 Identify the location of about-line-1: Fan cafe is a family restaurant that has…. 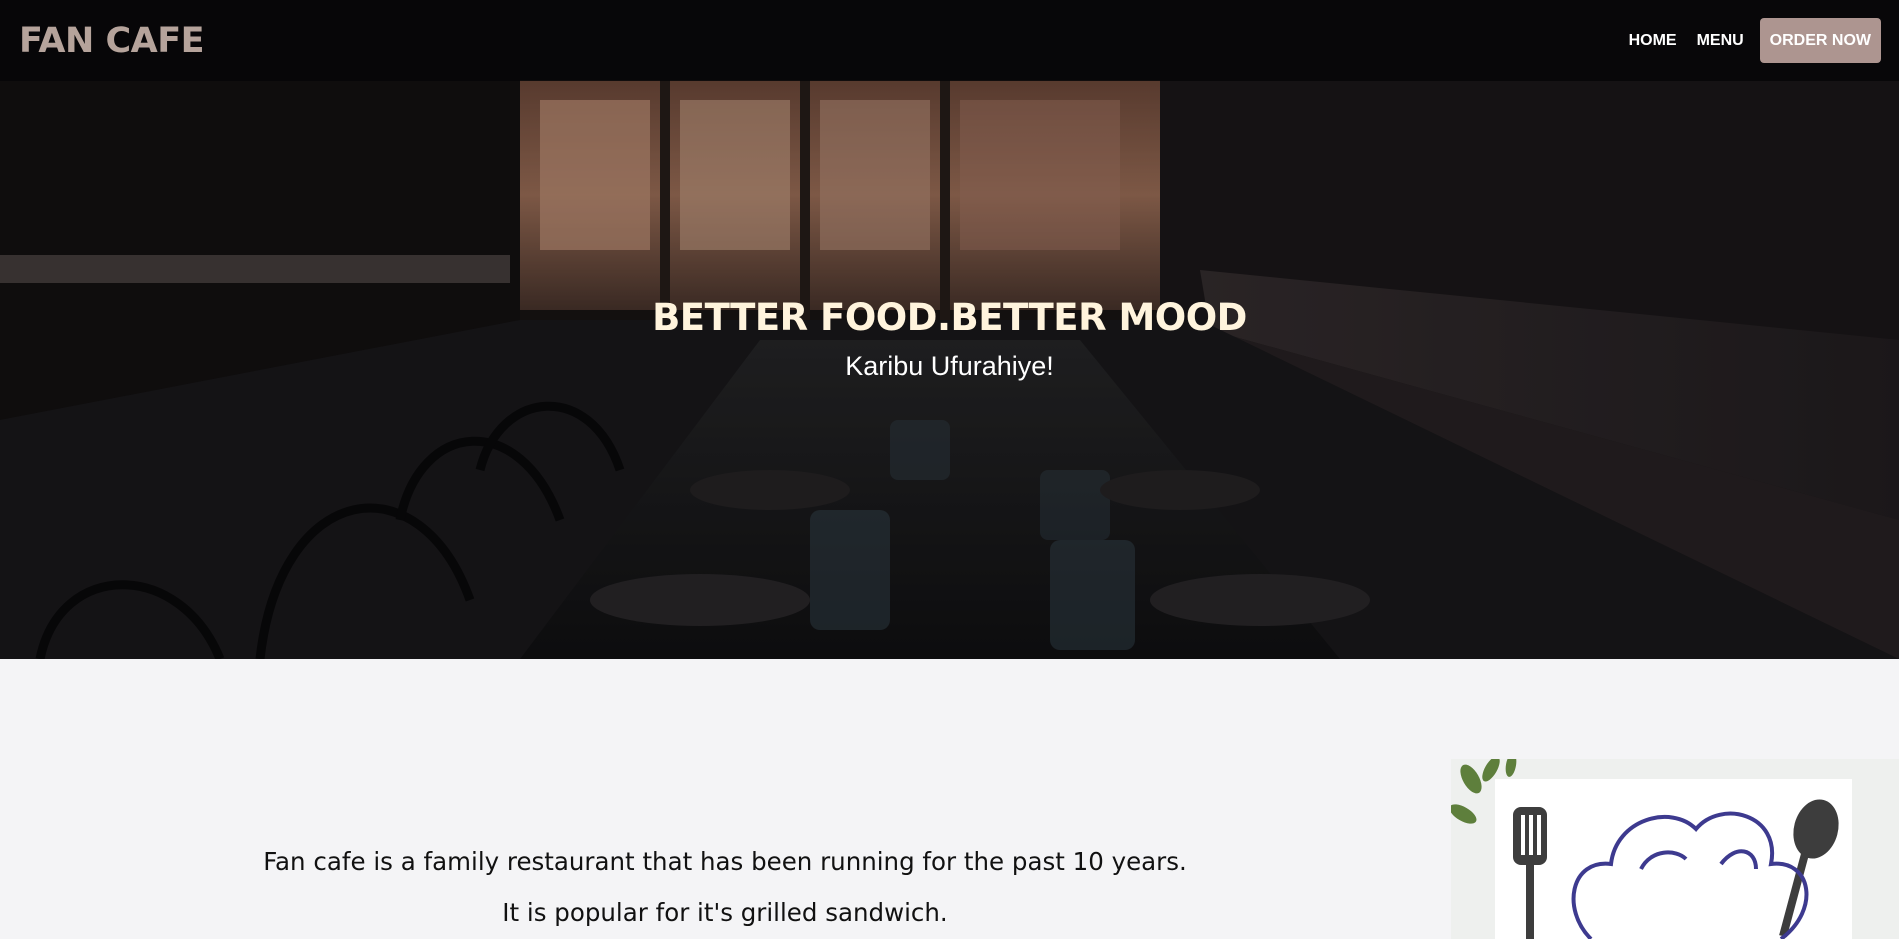
(725, 861).